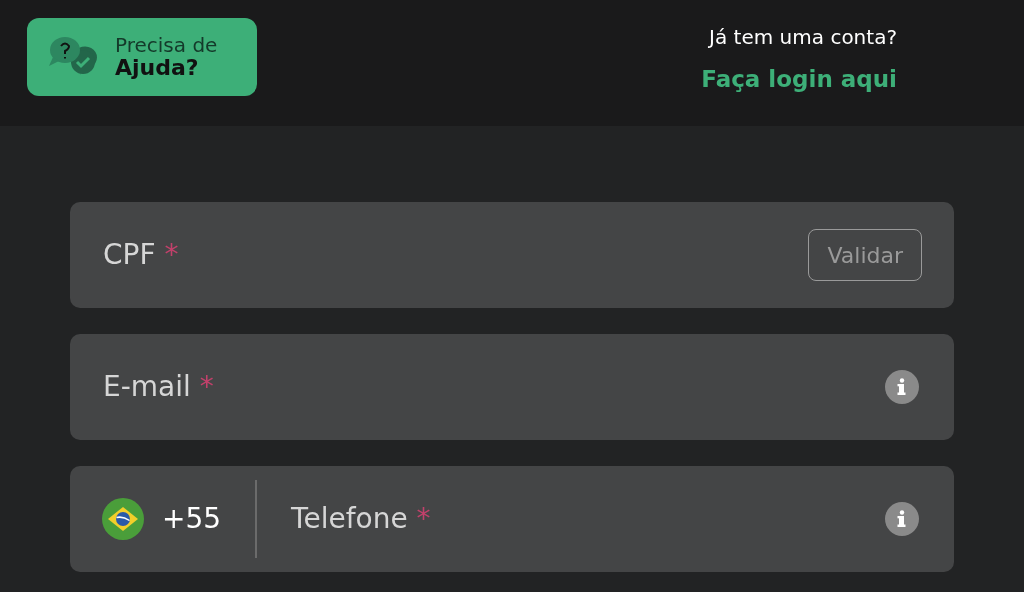  What do you see at coordinates (192, 519) in the screenshot?
I see `country-code: +55` at bounding box center [192, 519].